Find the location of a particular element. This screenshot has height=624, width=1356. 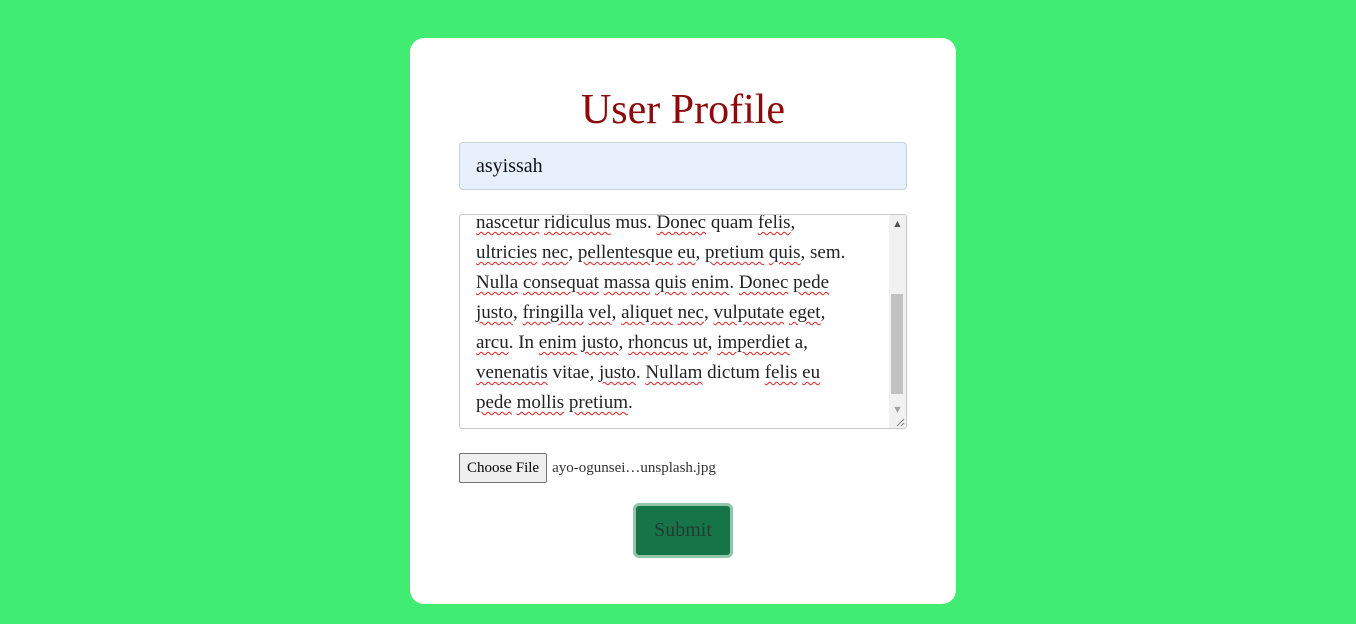

misspelled-word: Nulla is located at coordinates (497, 282).